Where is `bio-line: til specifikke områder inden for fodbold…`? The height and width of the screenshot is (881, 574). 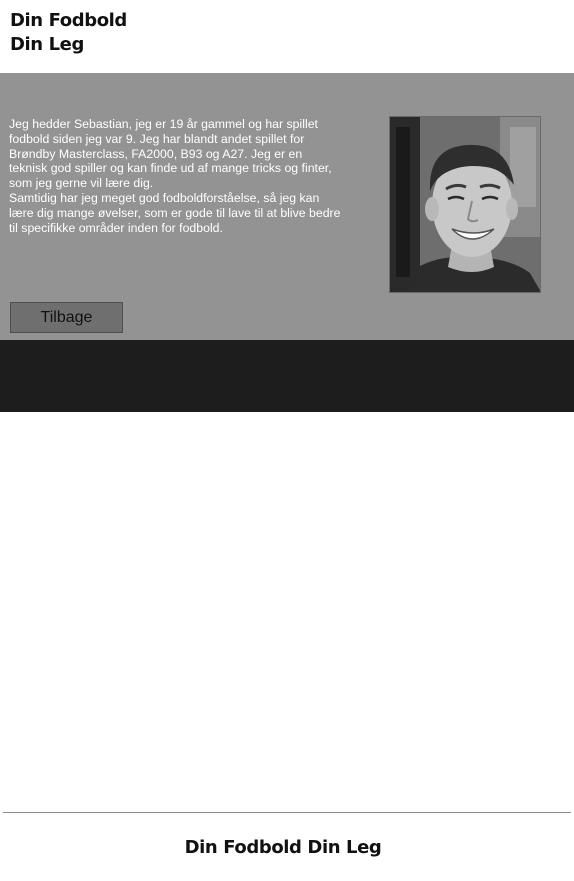
bio-line: til specifikke områder inden for fodbold… is located at coordinates (116, 227).